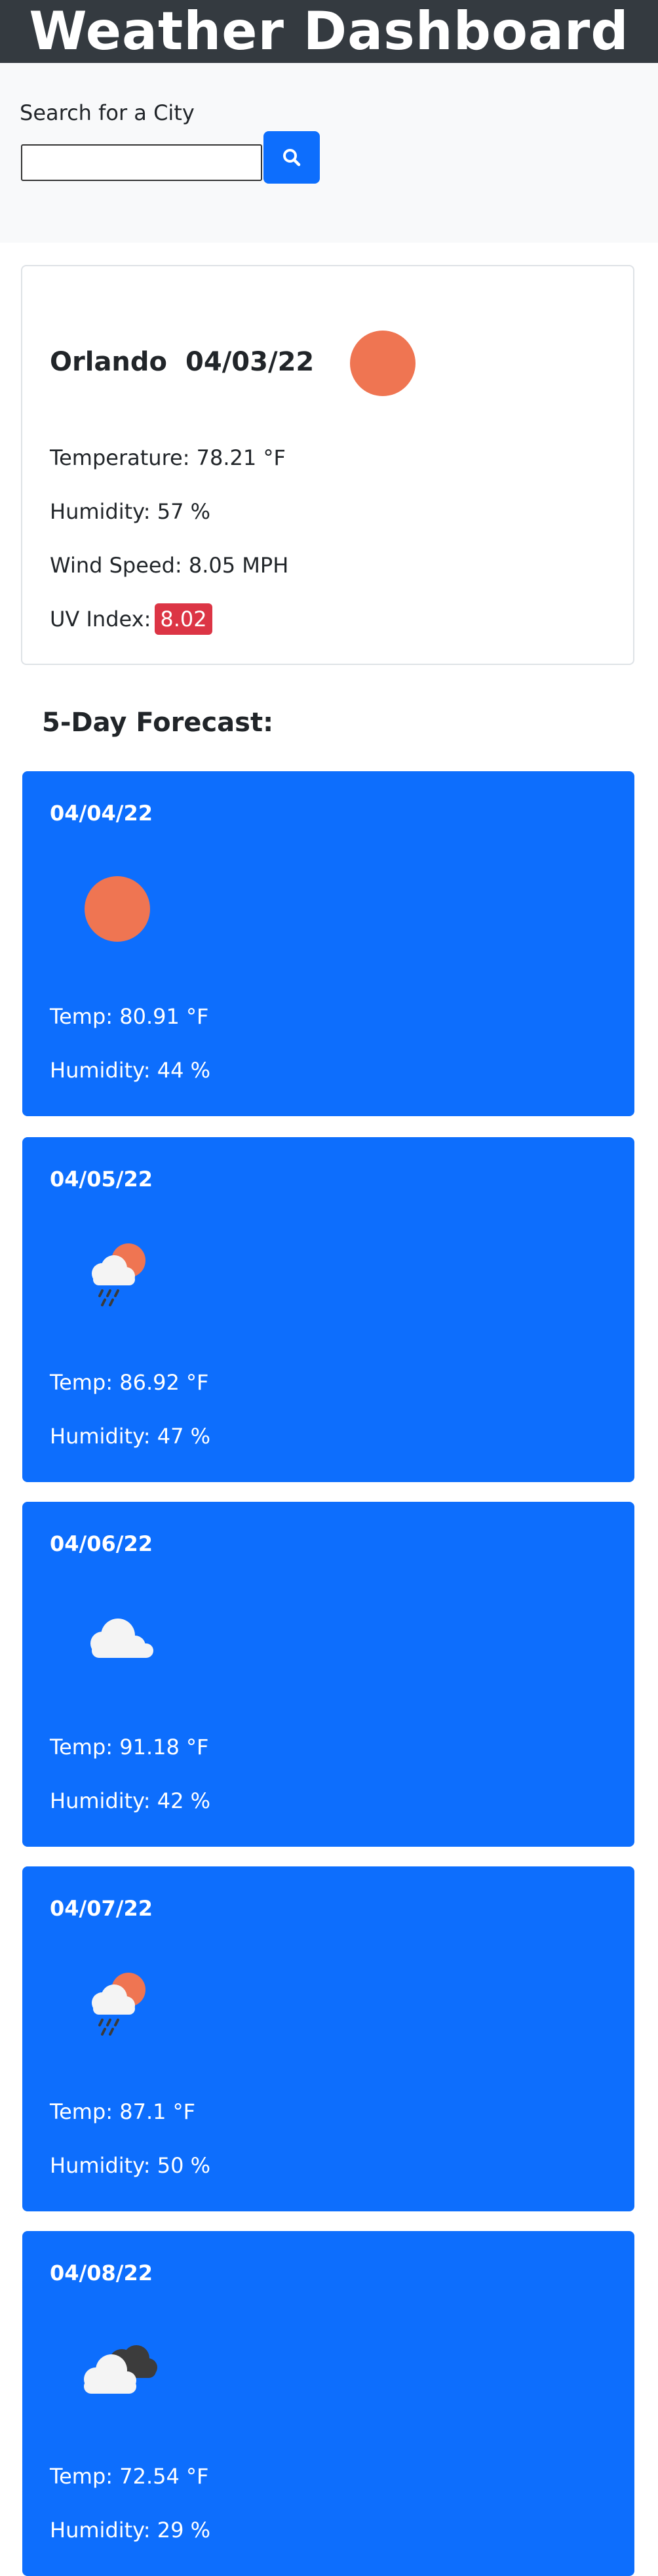 This screenshot has width=658, height=2576. Describe the element at coordinates (130, 1070) in the screenshot. I see `forecast-humidity: Humidity: 44 %` at that location.